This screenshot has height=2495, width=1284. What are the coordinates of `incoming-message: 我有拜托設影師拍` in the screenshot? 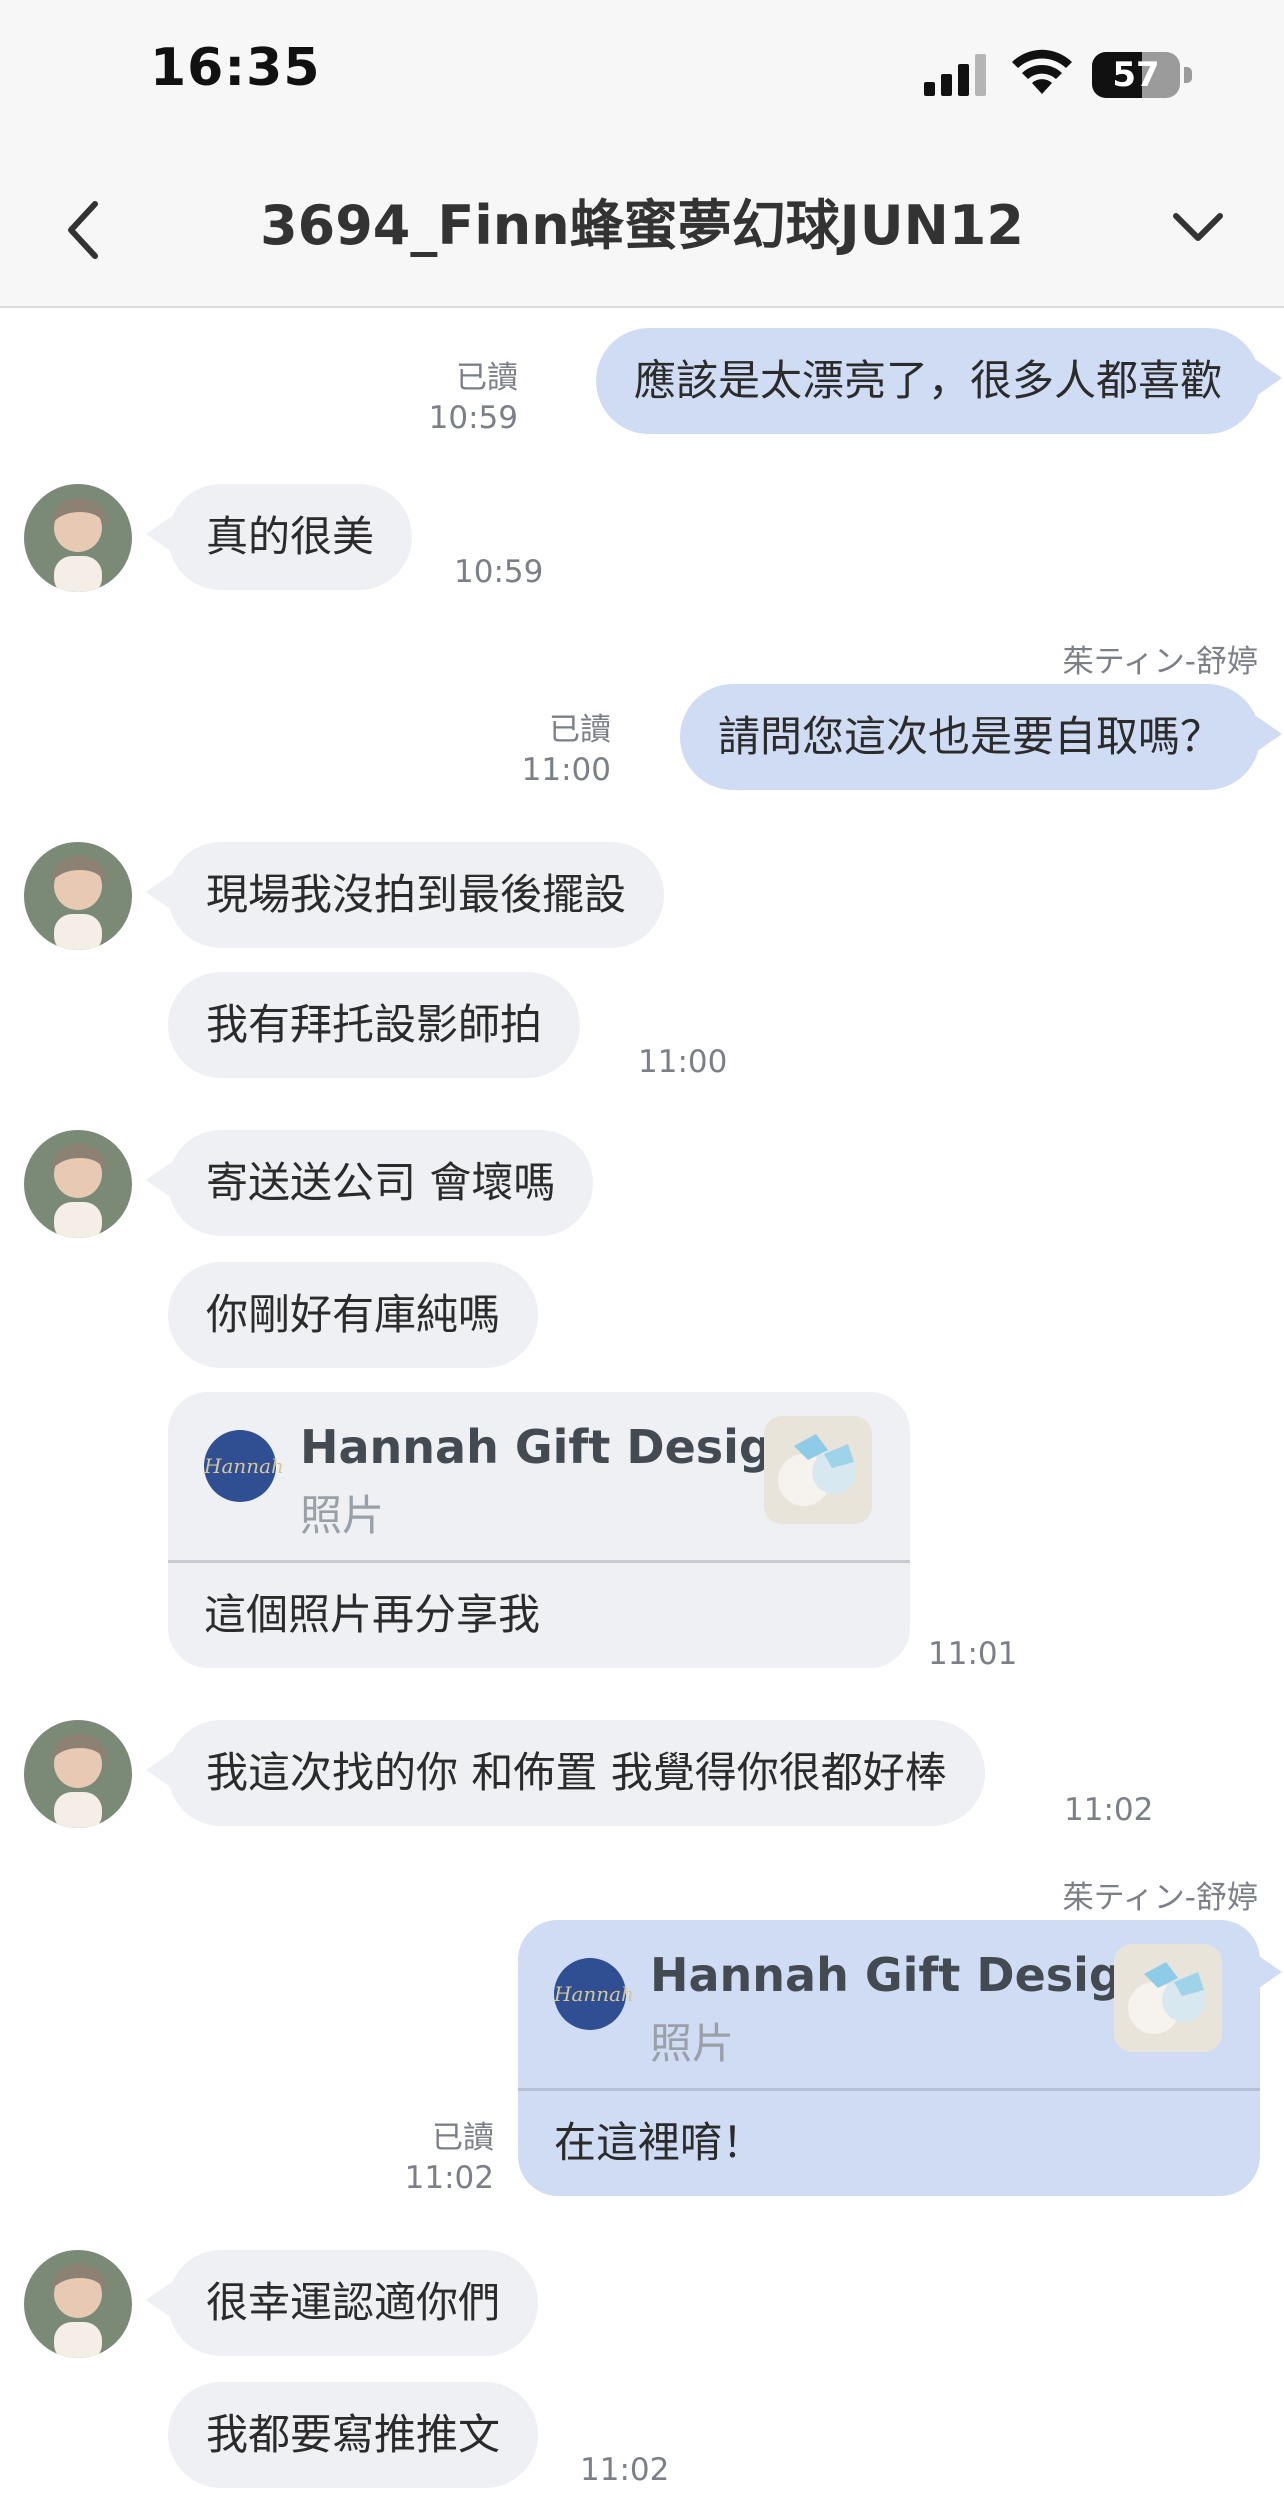 It's located at (374, 1025).